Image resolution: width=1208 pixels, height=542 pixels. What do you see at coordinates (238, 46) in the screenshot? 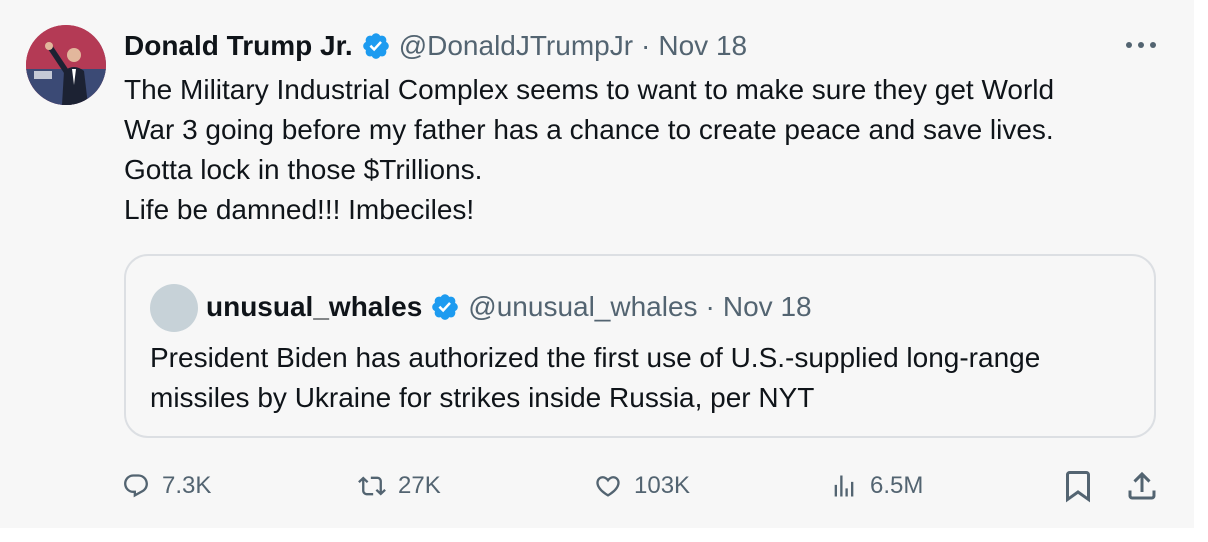
I see `author-name: Donald Trump Jr.` at bounding box center [238, 46].